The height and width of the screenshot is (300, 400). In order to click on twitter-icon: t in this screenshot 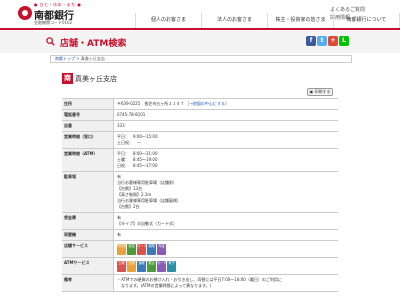, I will do `click(322, 41)`.